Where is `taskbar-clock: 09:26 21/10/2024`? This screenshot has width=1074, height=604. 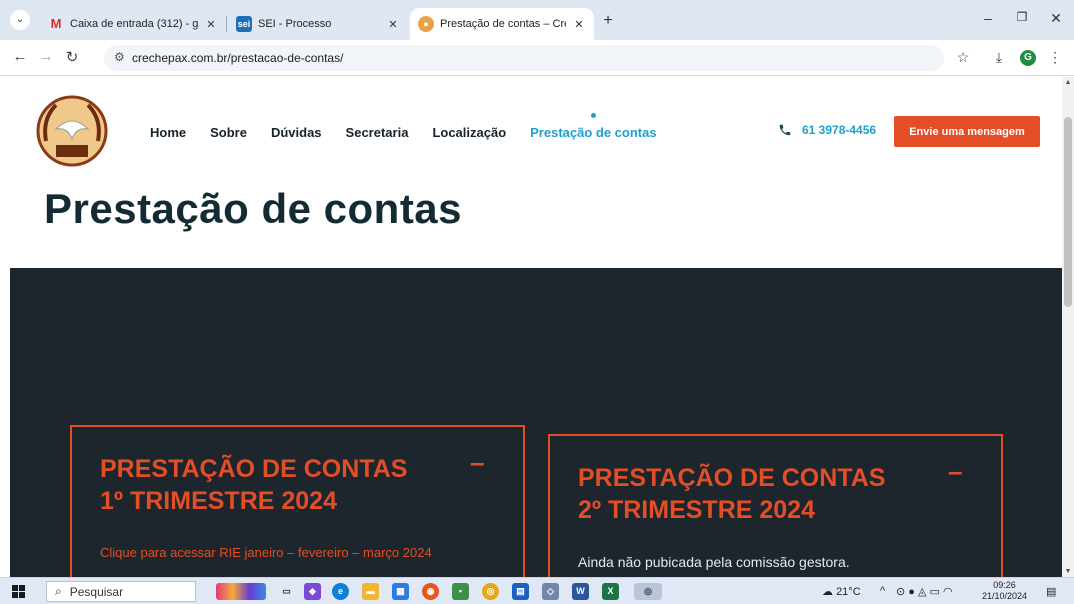 taskbar-clock: 09:26 21/10/2024 is located at coordinates (1004, 591).